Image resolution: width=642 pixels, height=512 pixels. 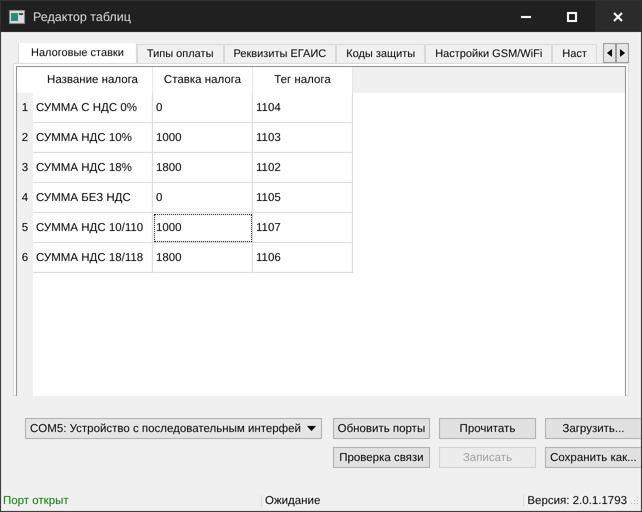 What do you see at coordinates (303, 228) in the screenshot?
I see `table-cell: 1107` at bounding box center [303, 228].